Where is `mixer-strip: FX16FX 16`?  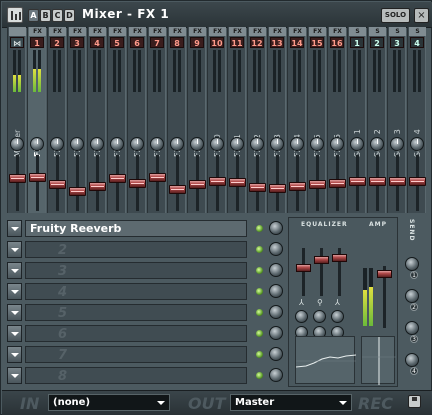 mixer-strip: FX16FX 16 is located at coordinates (336, 120).